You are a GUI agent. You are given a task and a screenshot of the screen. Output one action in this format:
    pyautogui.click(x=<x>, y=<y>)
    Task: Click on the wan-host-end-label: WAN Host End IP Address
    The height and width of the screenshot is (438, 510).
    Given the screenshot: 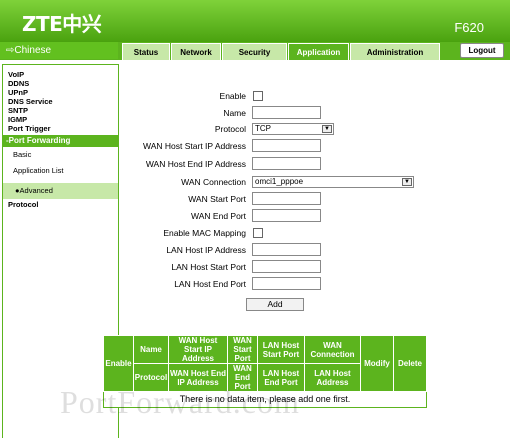 What is the action you would take?
    pyautogui.click(x=195, y=164)
    